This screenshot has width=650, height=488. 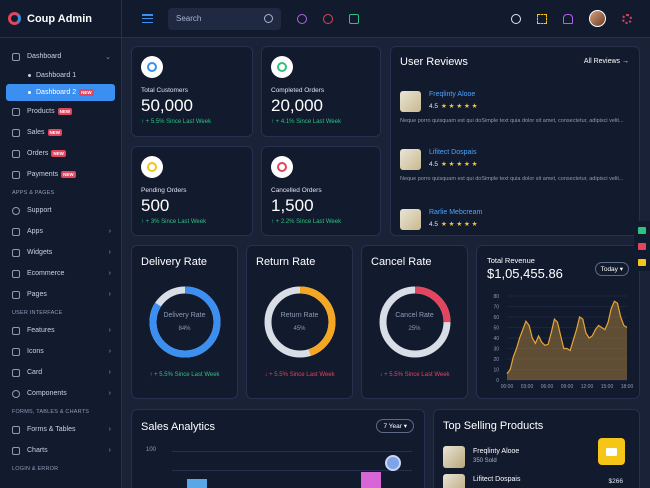 What do you see at coordinates (37, 450) in the screenshot?
I see `sidebar-item-label: Charts` at bounding box center [37, 450].